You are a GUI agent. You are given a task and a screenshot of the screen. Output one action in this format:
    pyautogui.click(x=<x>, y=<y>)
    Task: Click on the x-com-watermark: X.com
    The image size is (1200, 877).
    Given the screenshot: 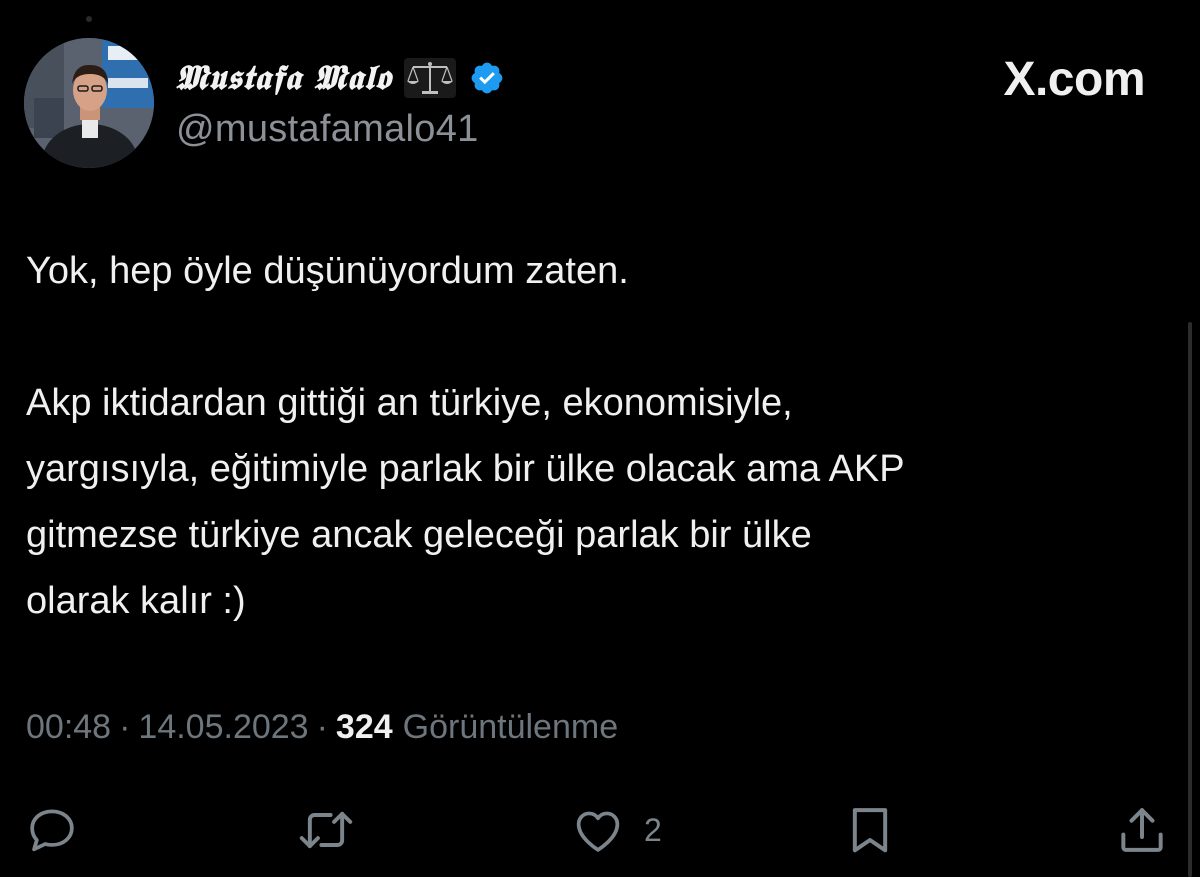 What is the action you would take?
    pyautogui.click(x=1074, y=79)
    